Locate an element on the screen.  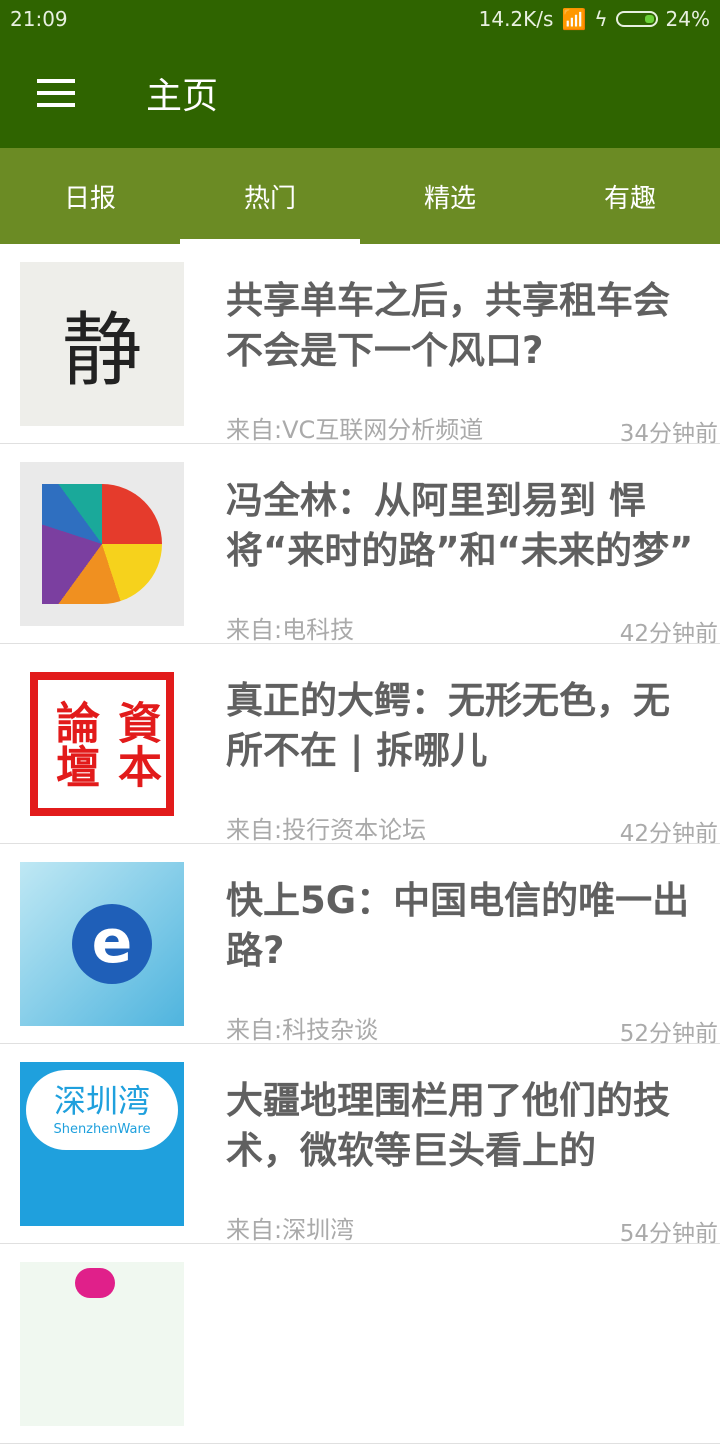
thumb-text: 静 is located at coordinates (102, 350).